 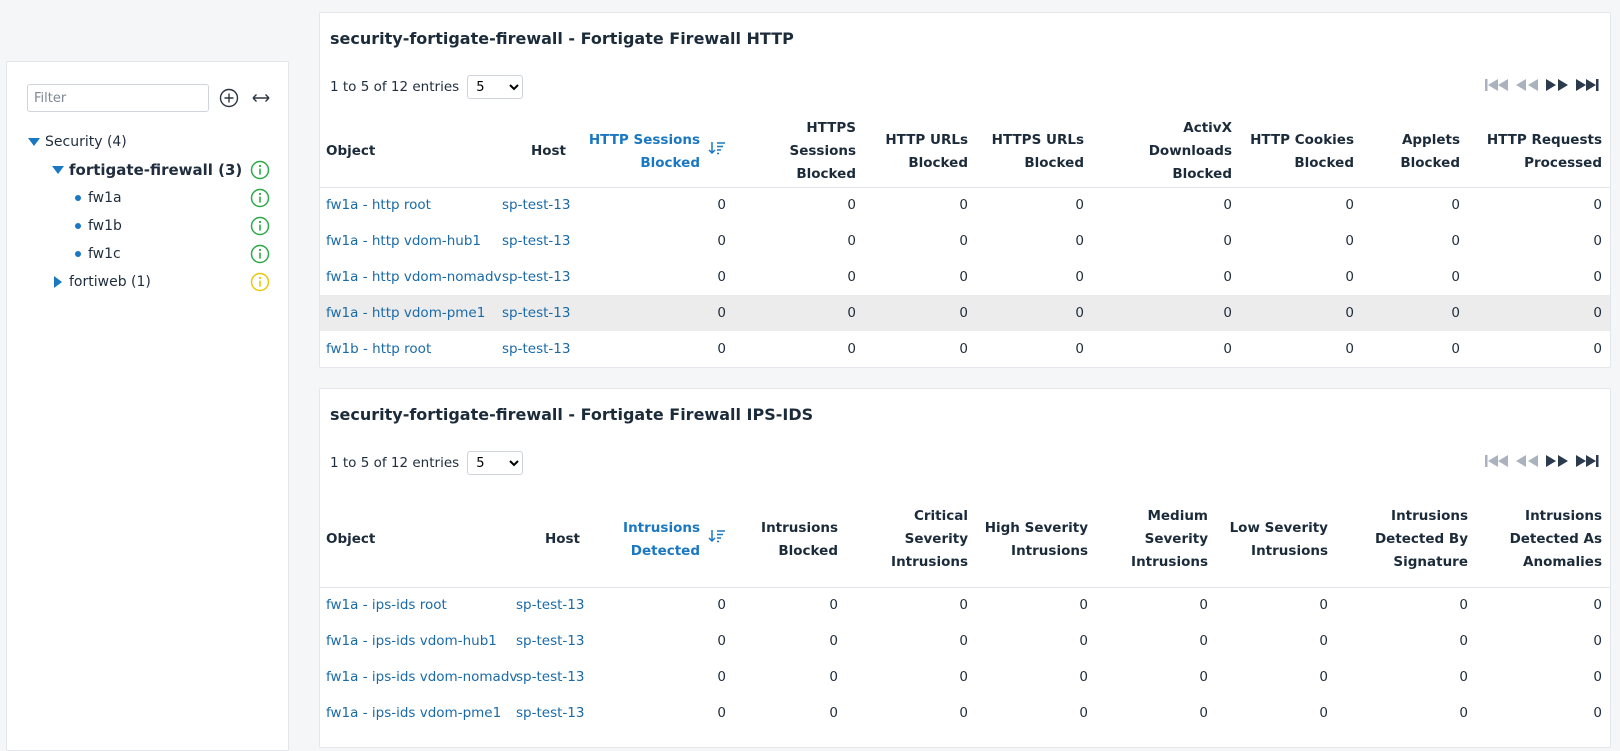 I want to click on column-header: HTTPS Sessions Blocked, so click(x=801, y=152).